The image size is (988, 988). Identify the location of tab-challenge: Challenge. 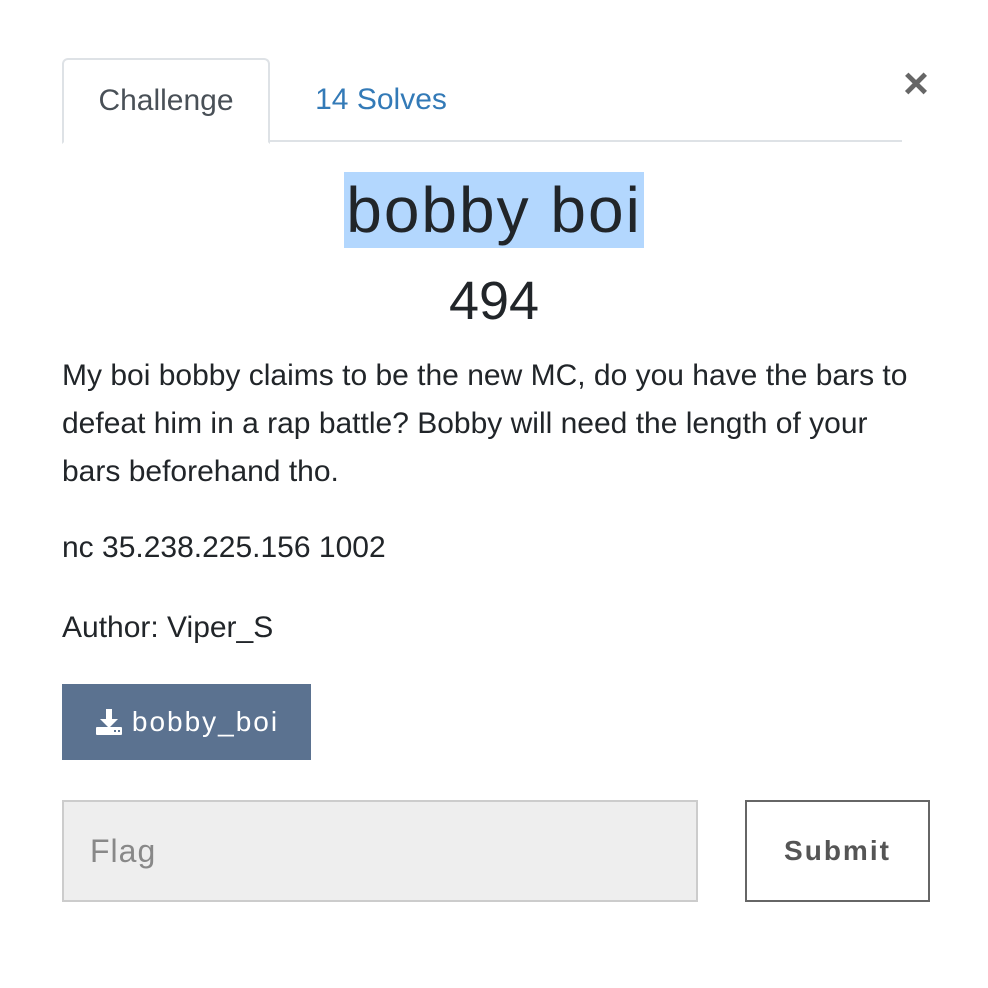
(166, 101).